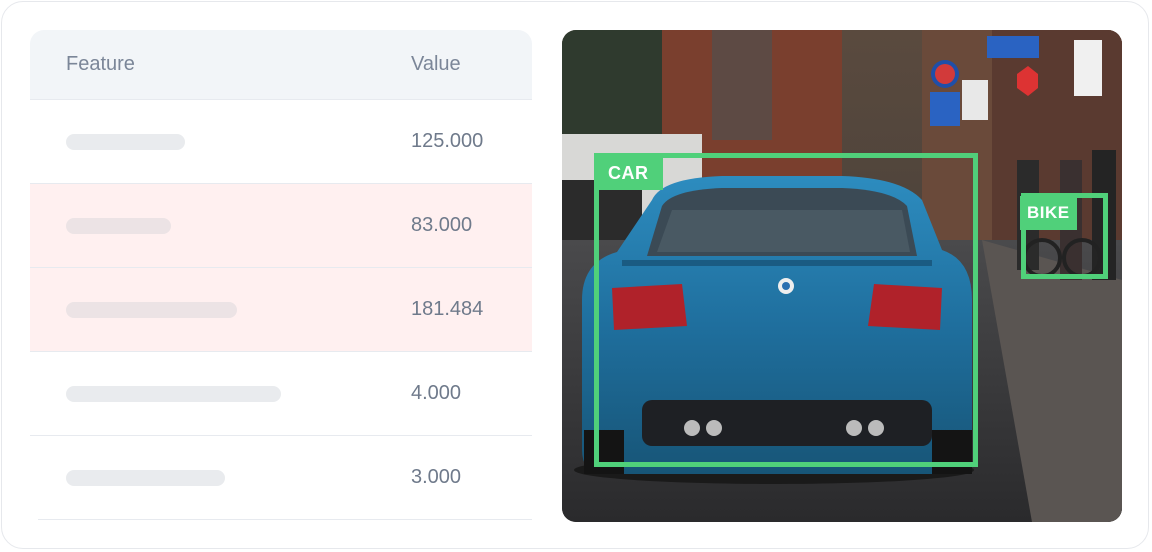  What do you see at coordinates (281, 310) in the screenshot?
I see `table-row-highlighted: 181.484` at bounding box center [281, 310].